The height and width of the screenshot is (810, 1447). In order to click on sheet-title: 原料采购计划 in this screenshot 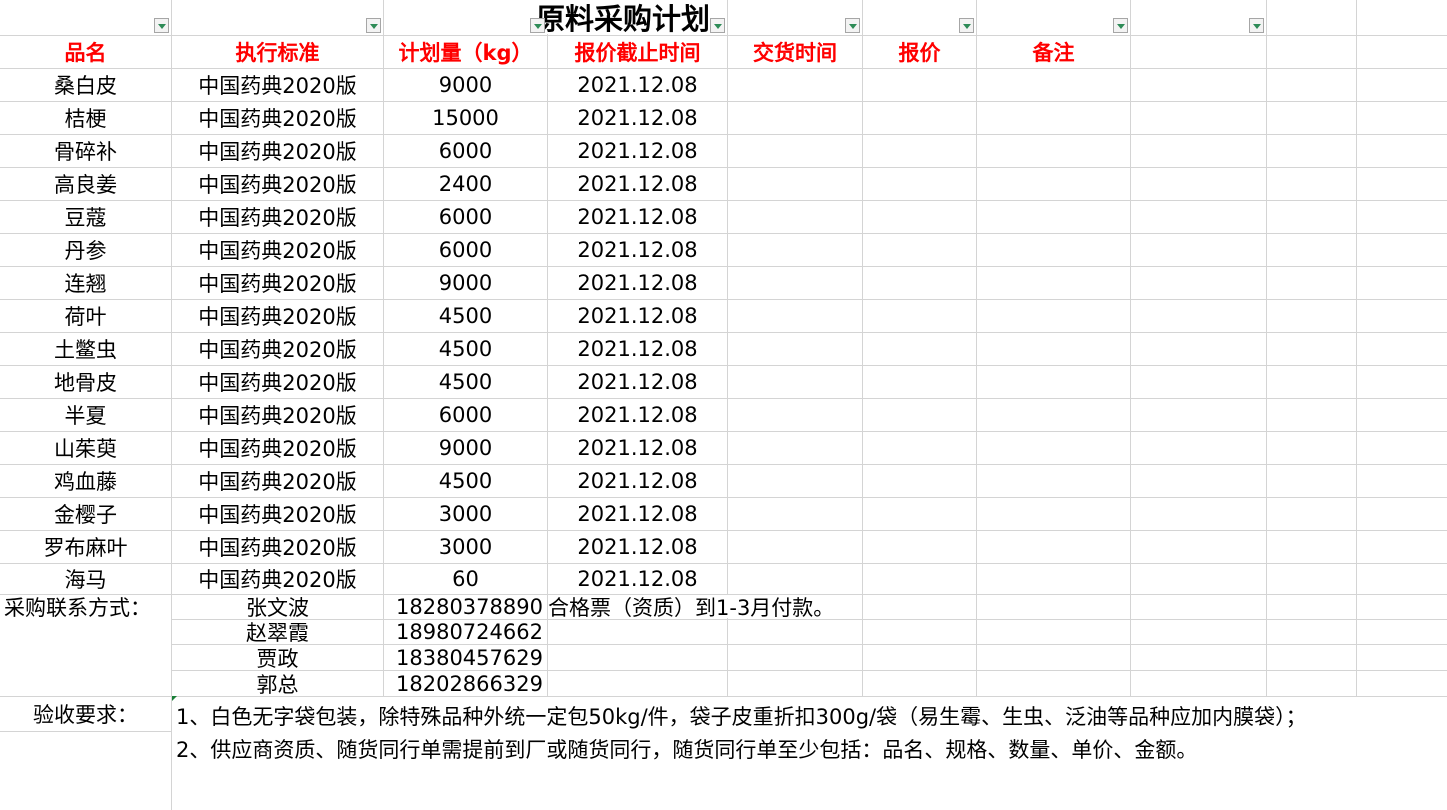, I will do `click(623, 18)`.